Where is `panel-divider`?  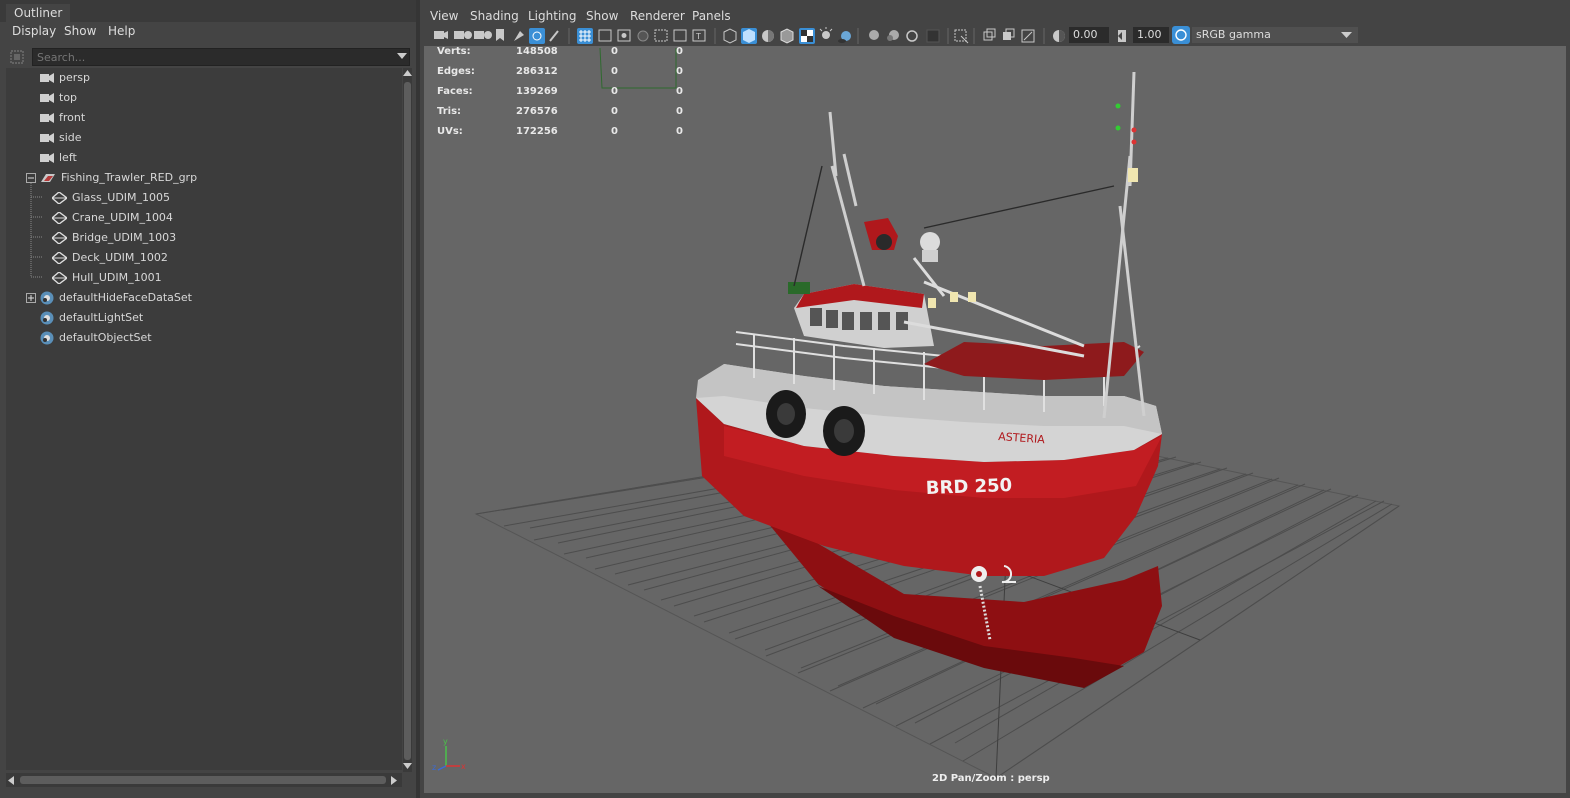 panel-divider is located at coordinates (418, 399).